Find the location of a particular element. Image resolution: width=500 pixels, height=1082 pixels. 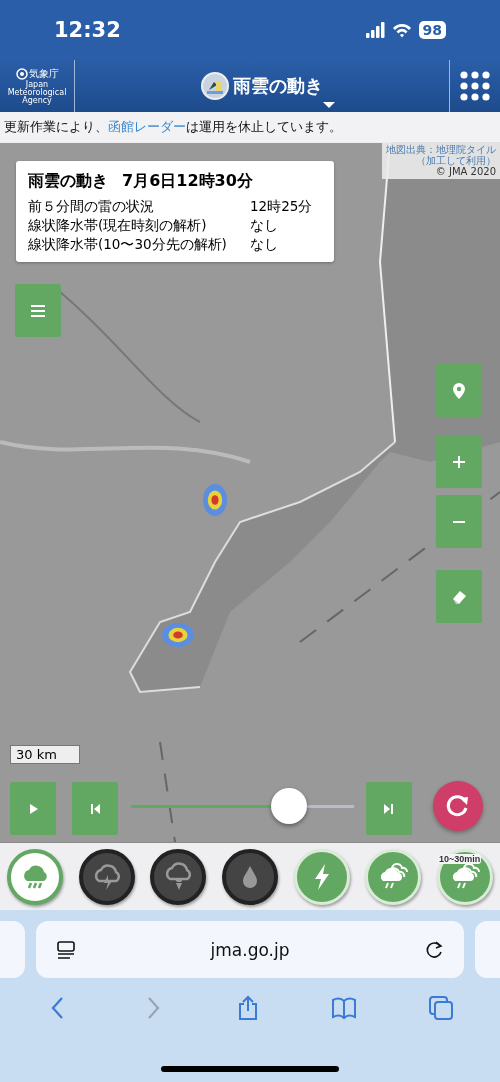

layer-toggle-button: 10~30min is located at coordinates (464, 876).